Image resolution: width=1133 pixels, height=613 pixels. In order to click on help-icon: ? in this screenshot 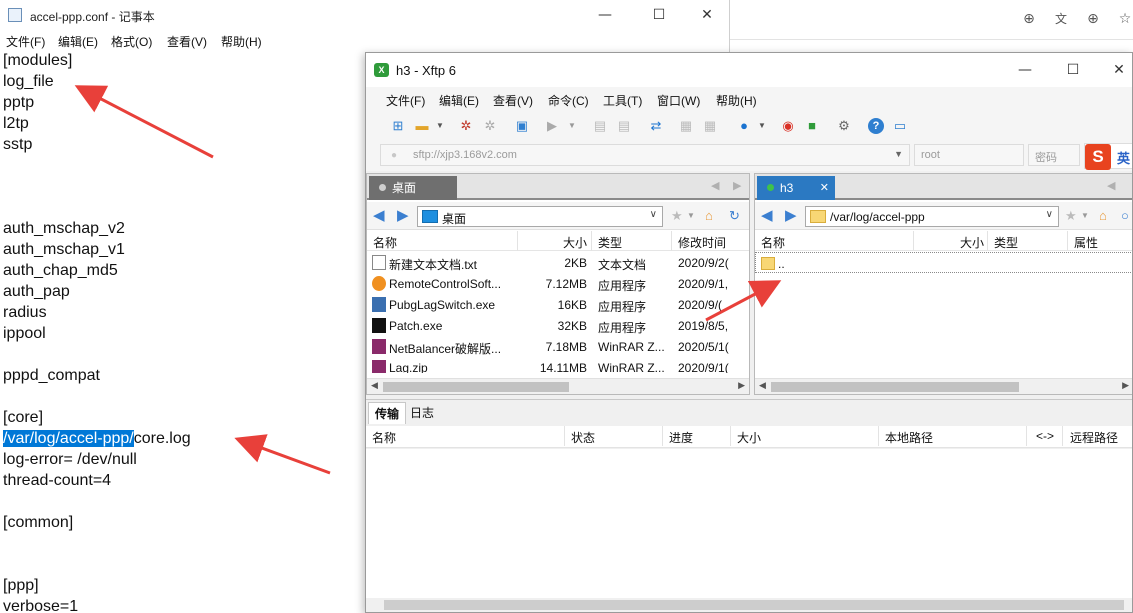, I will do `click(876, 126)`.